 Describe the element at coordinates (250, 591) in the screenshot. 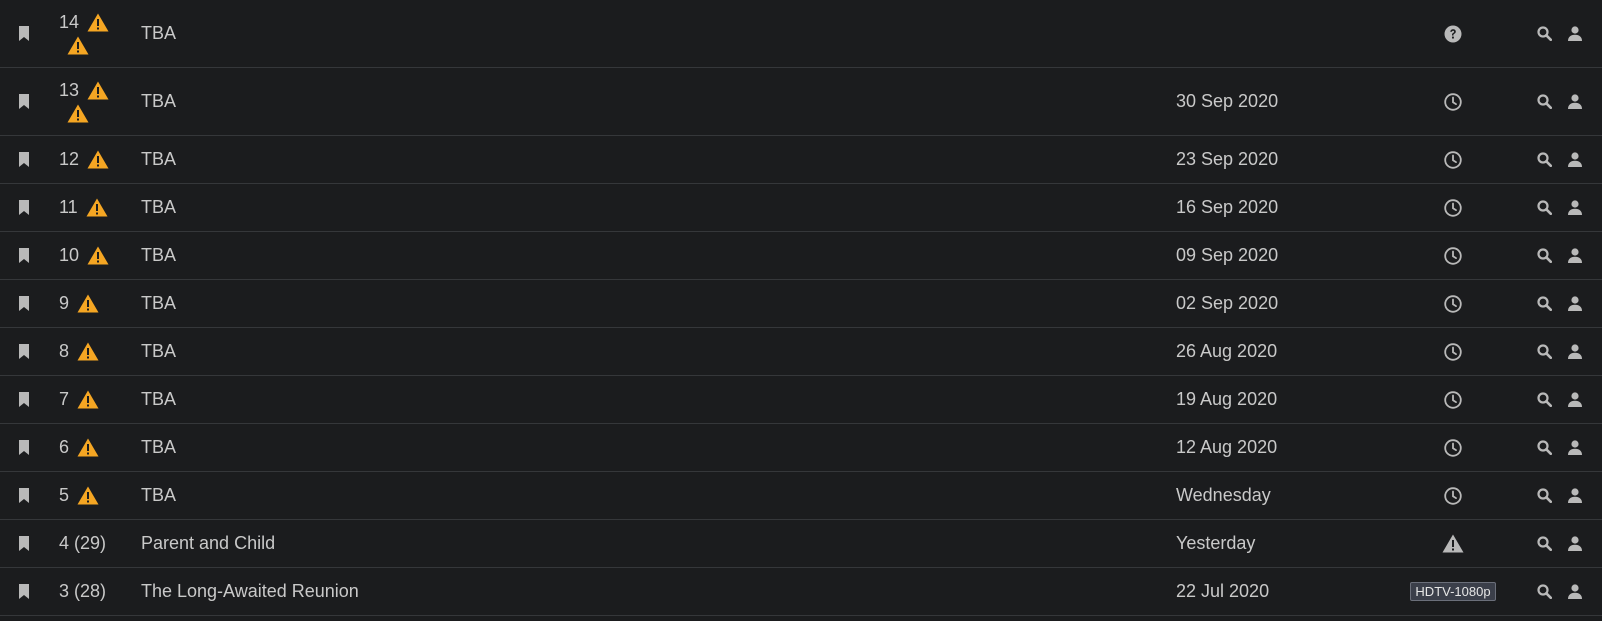

I see `episode-title: The Long-Awaited Reunion` at that location.